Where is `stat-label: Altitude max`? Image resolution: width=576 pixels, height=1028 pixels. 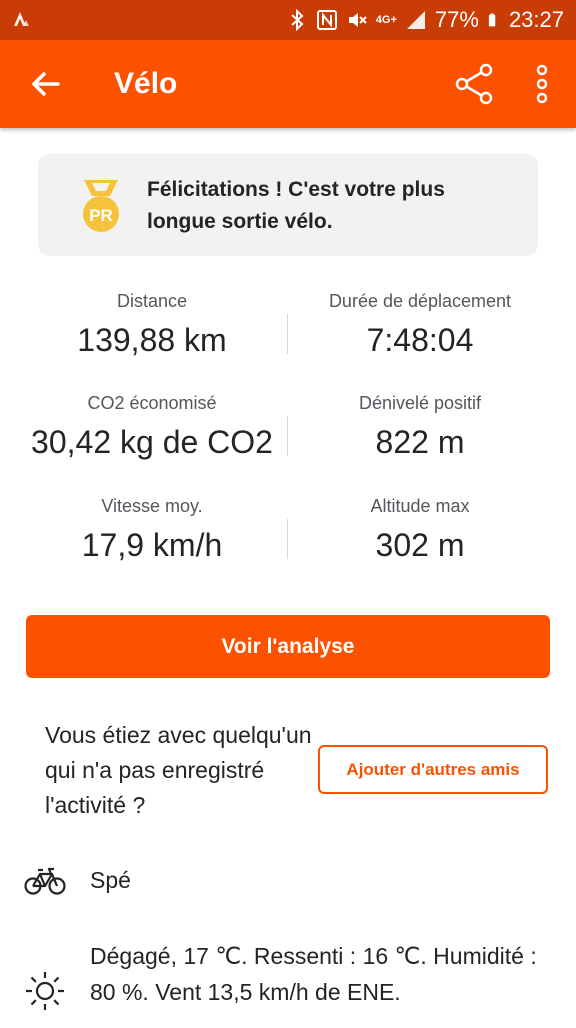
stat-label: Altitude max is located at coordinates (420, 506).